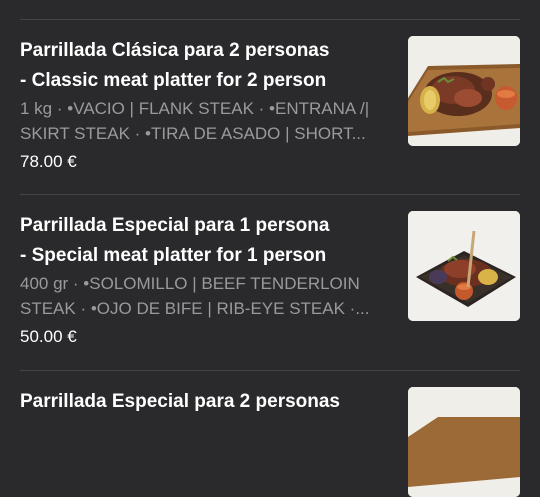 The height and width of the screenshot is (497, 540). Describe the element at coordinates (48, 336) in the screenshot. I see `item-price: 50.00 €` at that location.